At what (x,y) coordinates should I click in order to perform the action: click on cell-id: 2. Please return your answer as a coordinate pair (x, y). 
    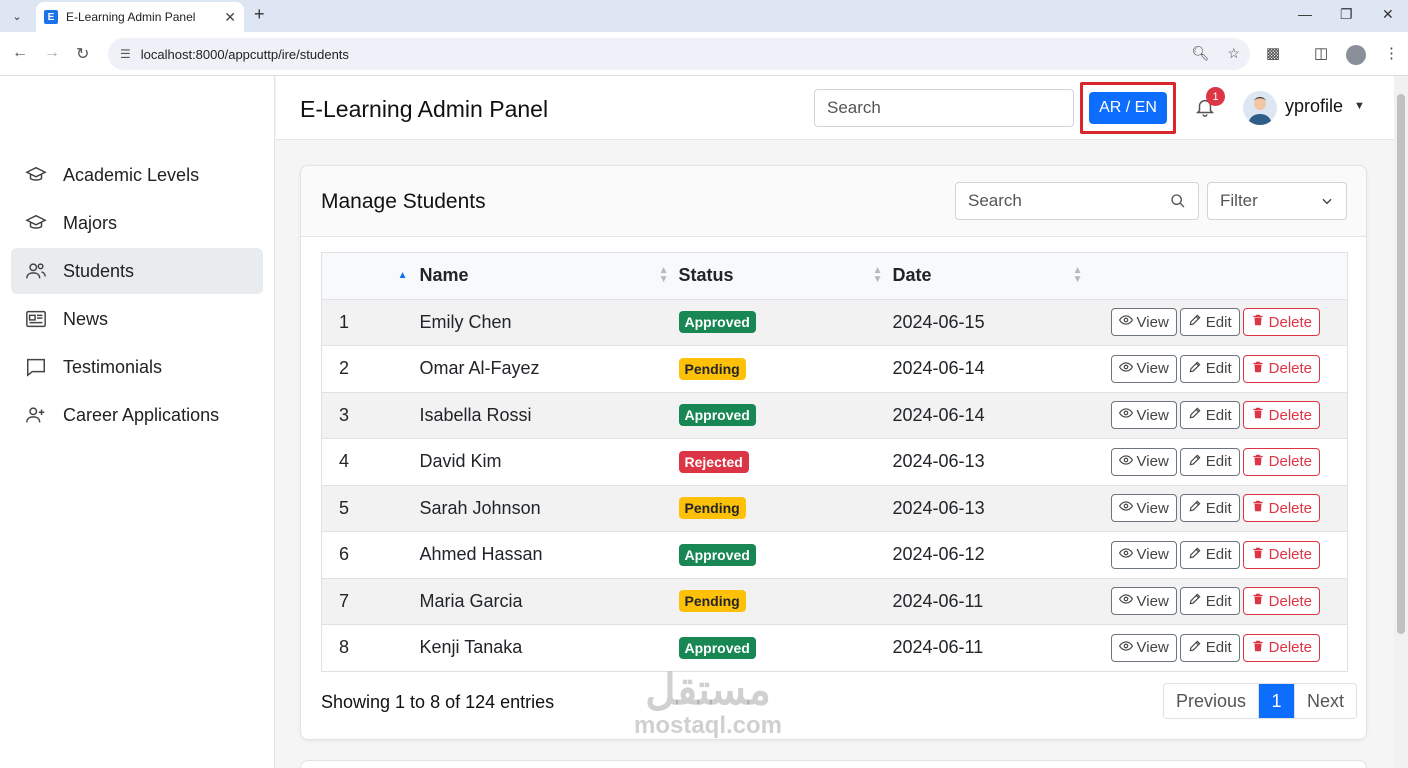
    Looking at the image, I should click on (370, 368).